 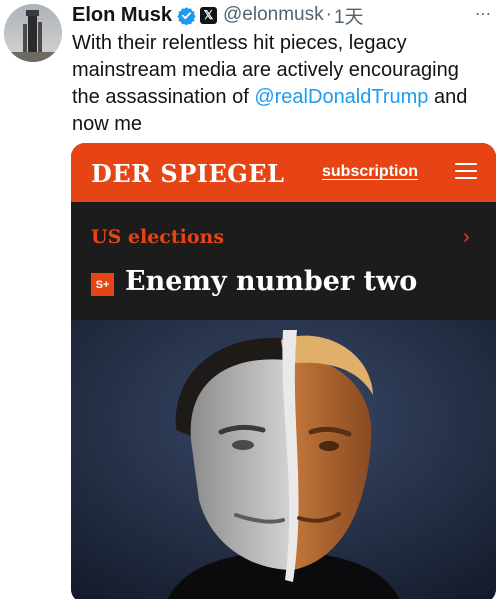 I want to click on x-affiliate-icon: 𝕏, so click(x=209, y=15).